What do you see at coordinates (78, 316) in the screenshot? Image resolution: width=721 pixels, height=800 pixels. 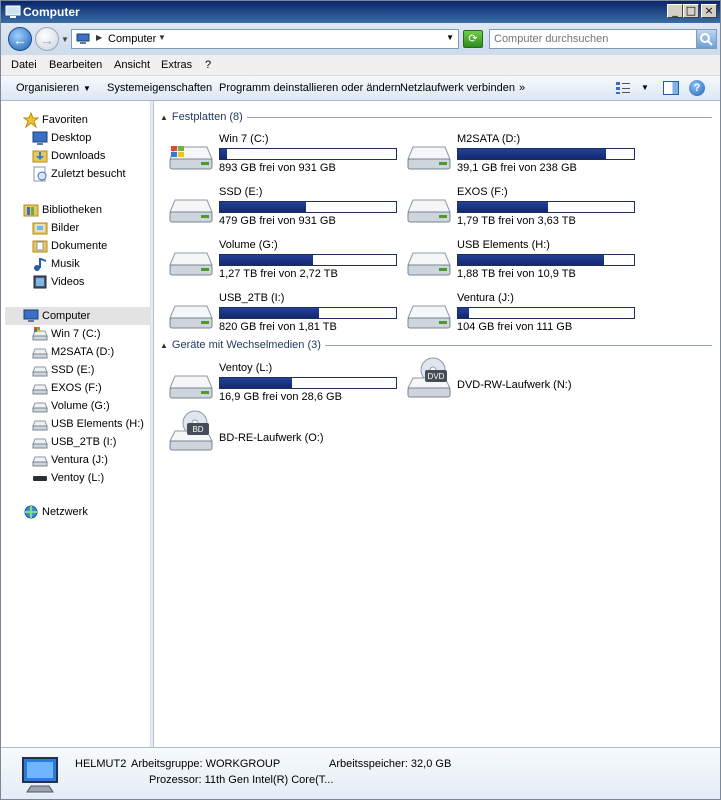 I see `nav-computer: Computer` at bounding box center [78, 316].